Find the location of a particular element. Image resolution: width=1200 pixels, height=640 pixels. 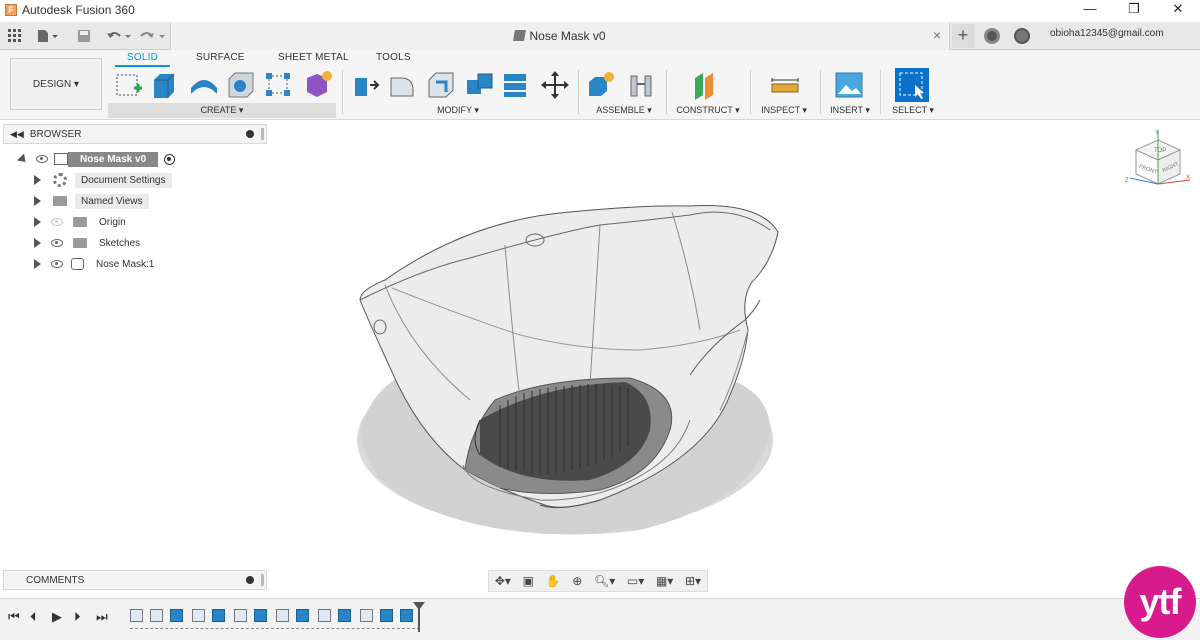

close-window-button: ✕ is located at coordinates (1178, 10).